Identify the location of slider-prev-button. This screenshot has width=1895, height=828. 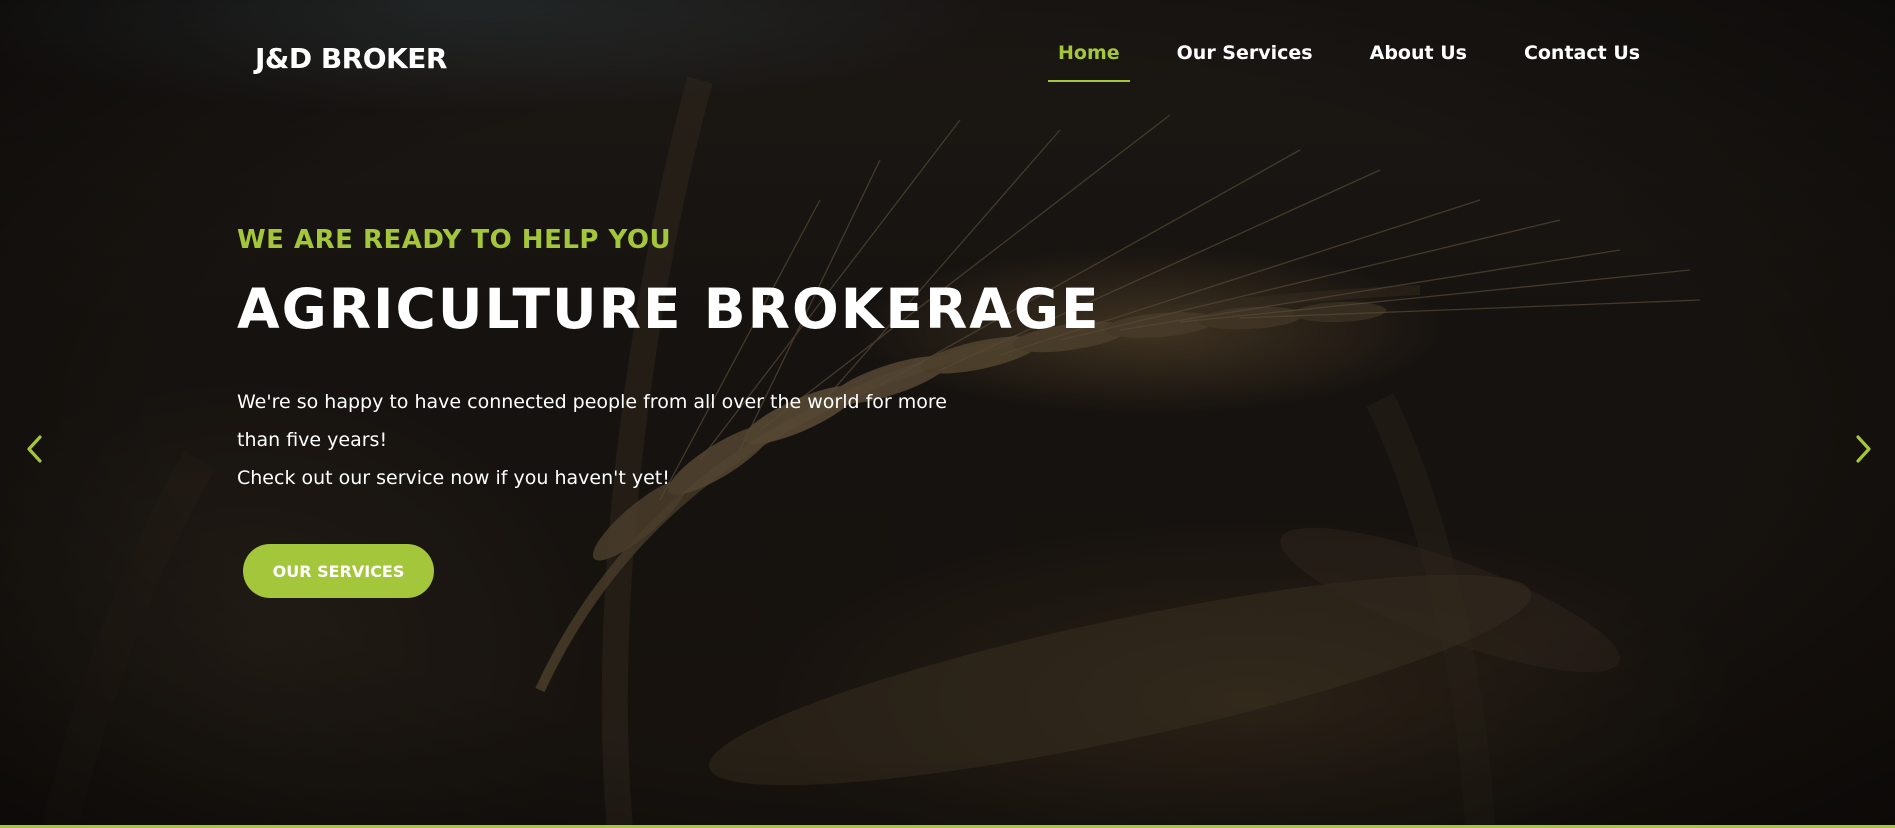
(35, 449).